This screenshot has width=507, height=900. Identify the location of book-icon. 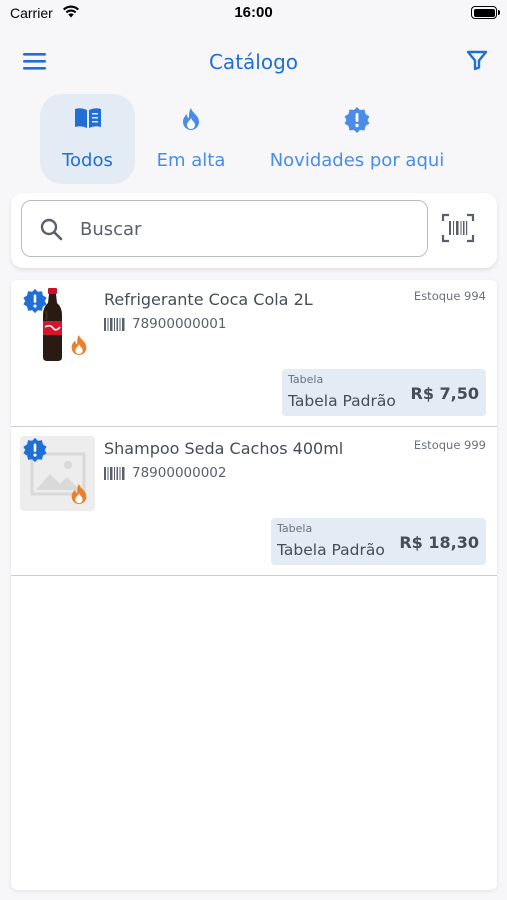
(87, 118).